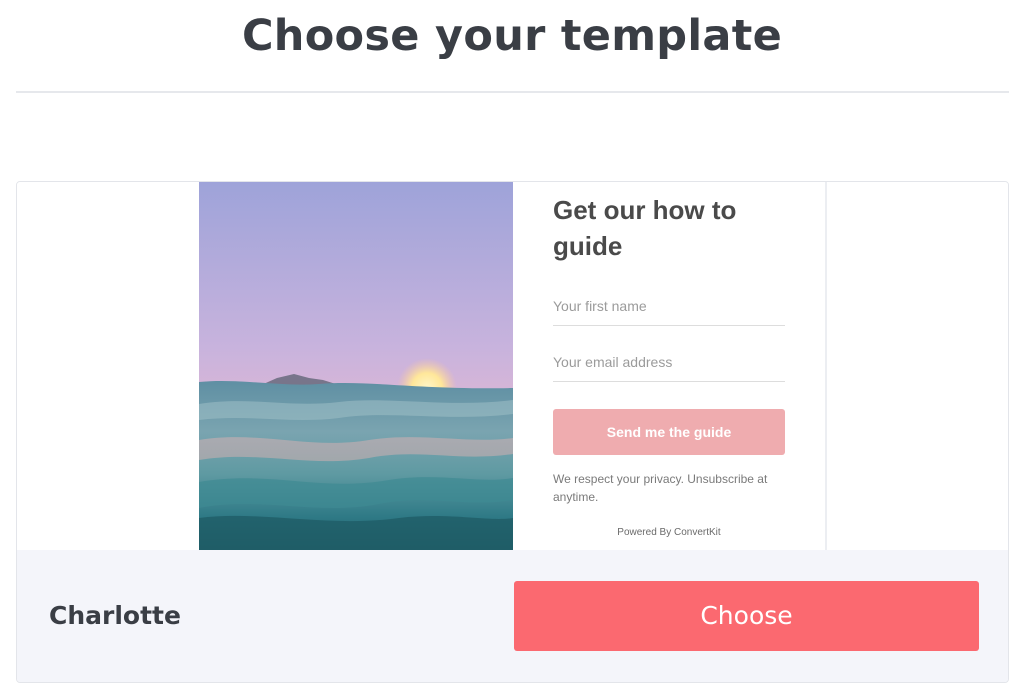 The image size is (1024, 695). I want to click on email-field: Your email address, so click(669, 366).